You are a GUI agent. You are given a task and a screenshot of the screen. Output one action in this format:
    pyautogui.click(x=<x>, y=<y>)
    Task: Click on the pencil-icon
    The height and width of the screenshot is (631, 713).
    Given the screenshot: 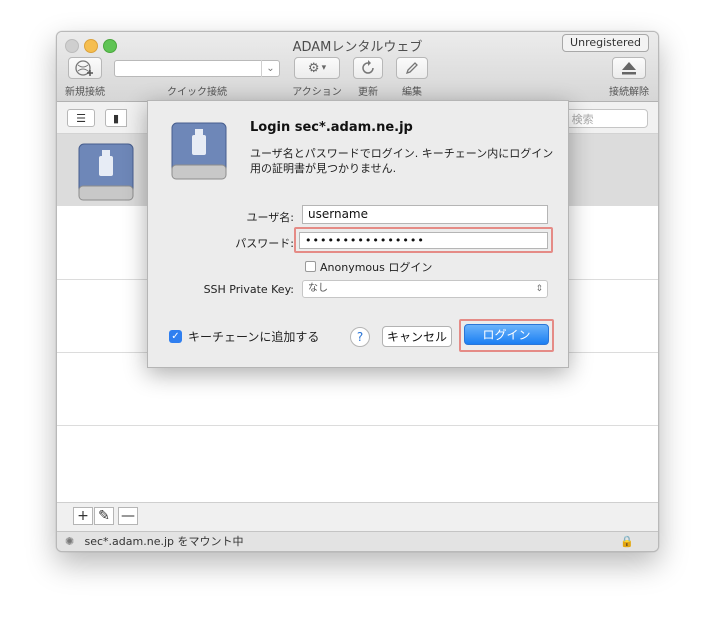 What is the action you would take?
    pyautogui.click(x=411, y=68)
    